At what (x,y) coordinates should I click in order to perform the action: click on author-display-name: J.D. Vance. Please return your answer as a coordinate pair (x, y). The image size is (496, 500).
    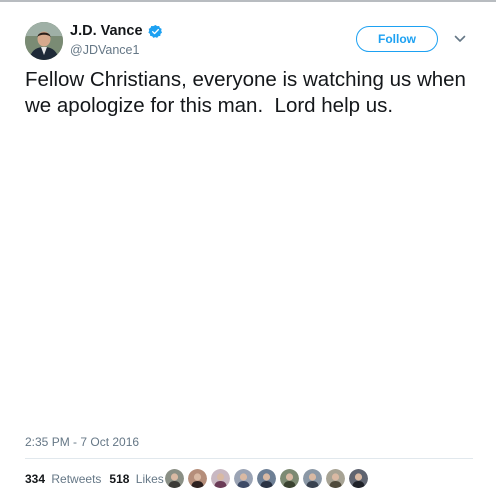
    Looking at the image, I should click on (106, 31).